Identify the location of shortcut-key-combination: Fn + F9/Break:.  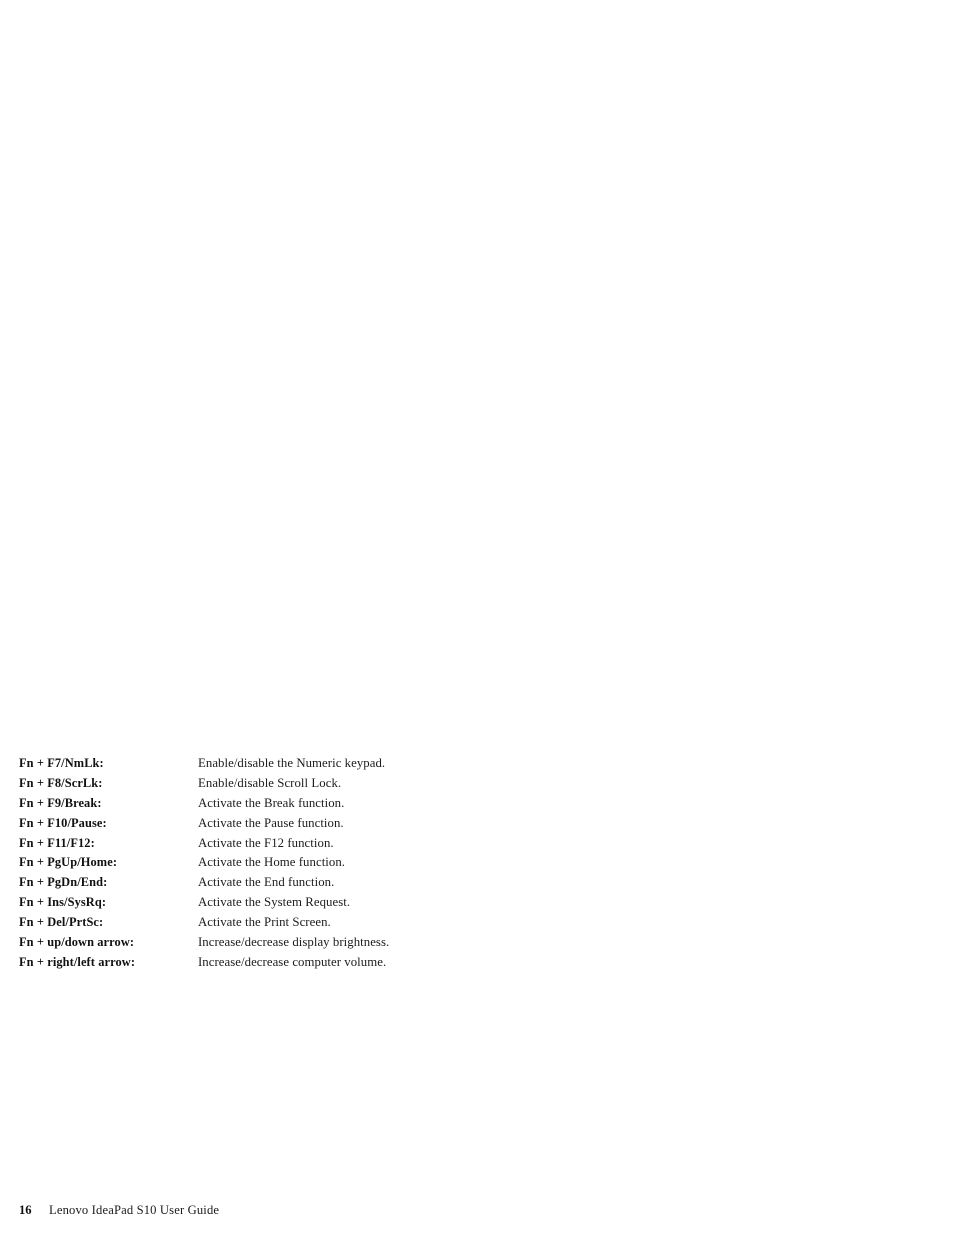
(60, 802).